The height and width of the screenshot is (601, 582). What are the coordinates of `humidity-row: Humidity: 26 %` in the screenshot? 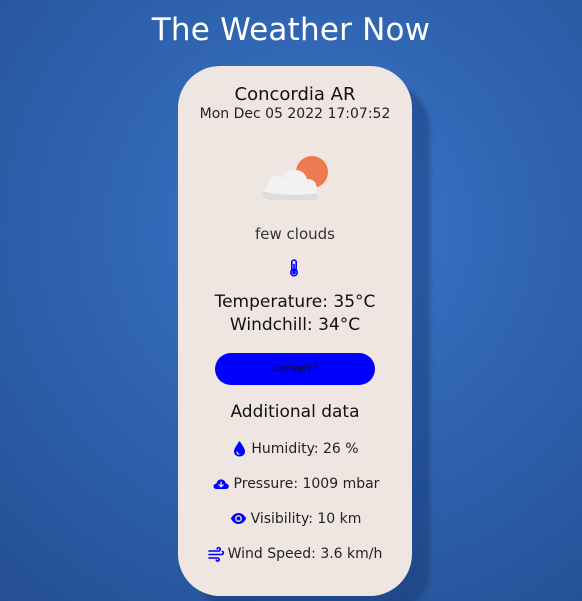 It's located at (295, 448).